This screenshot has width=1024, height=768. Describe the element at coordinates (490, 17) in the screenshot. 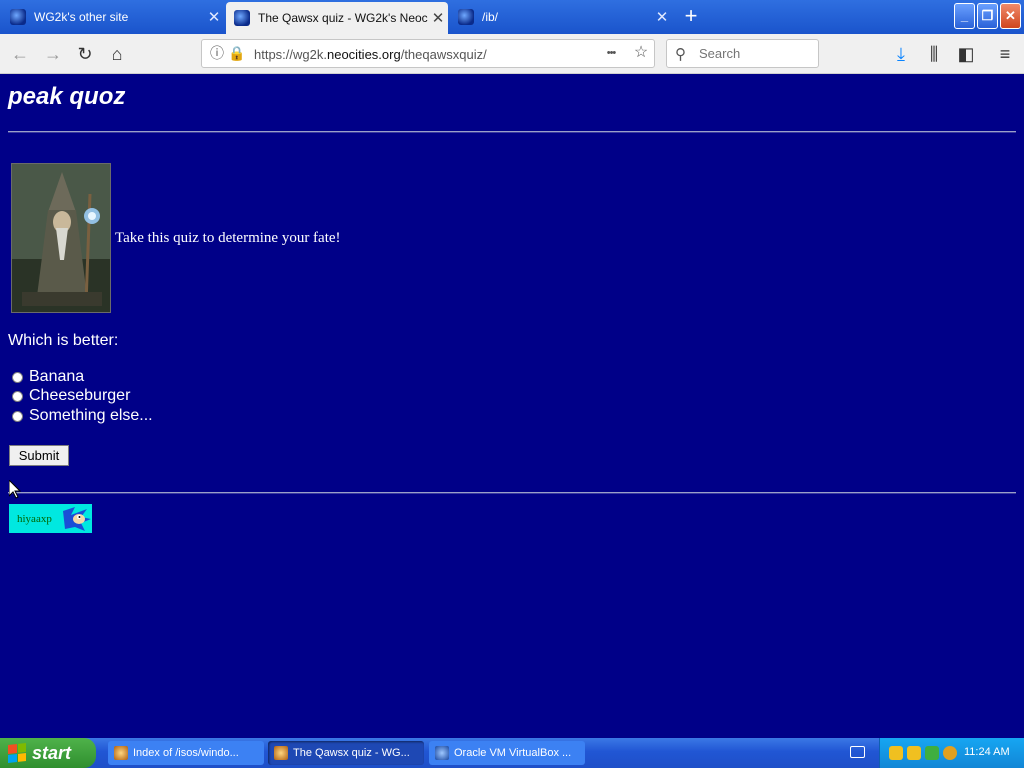

I see `tab-title: /ib/` at that location.